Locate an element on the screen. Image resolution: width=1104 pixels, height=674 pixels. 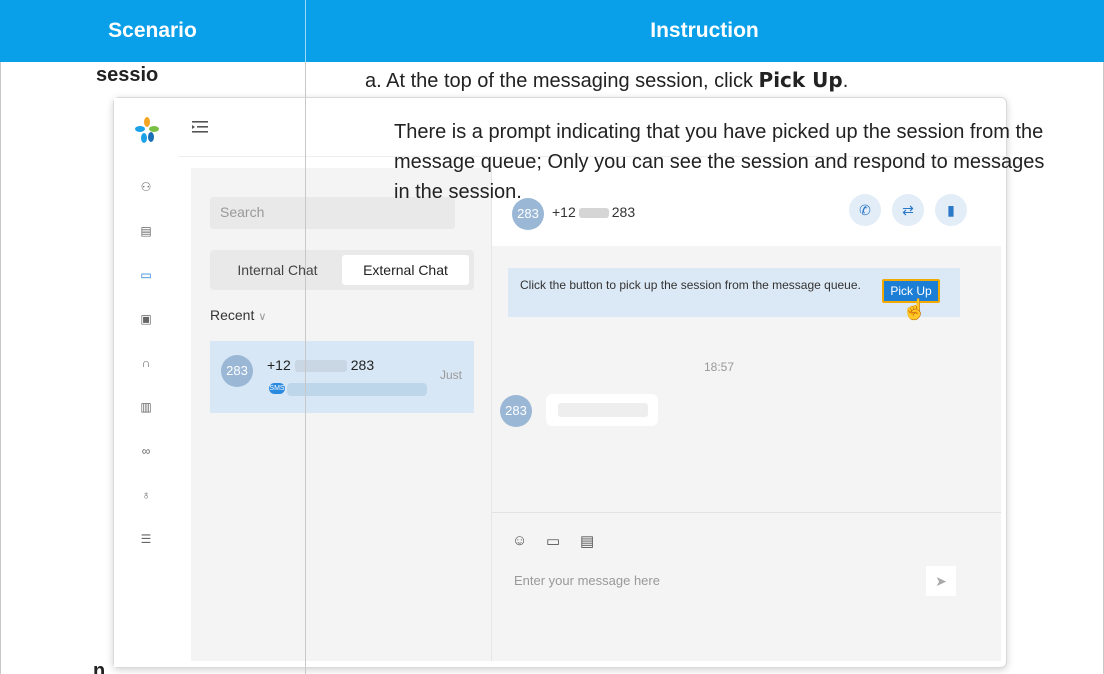
headset-icon: ∩ is located at coordinates (146, 364).